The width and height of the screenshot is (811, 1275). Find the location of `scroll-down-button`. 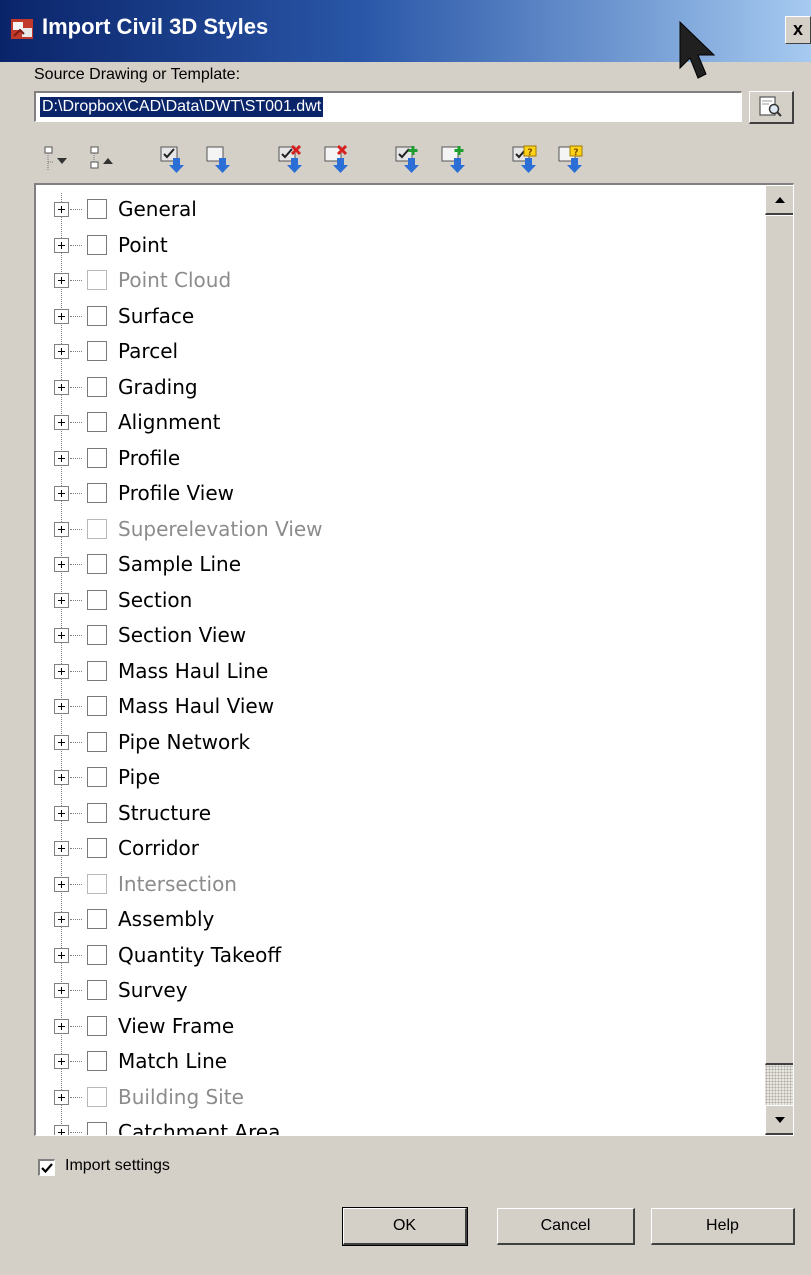

scroll-down-button is located at coordinates (779, 1120).